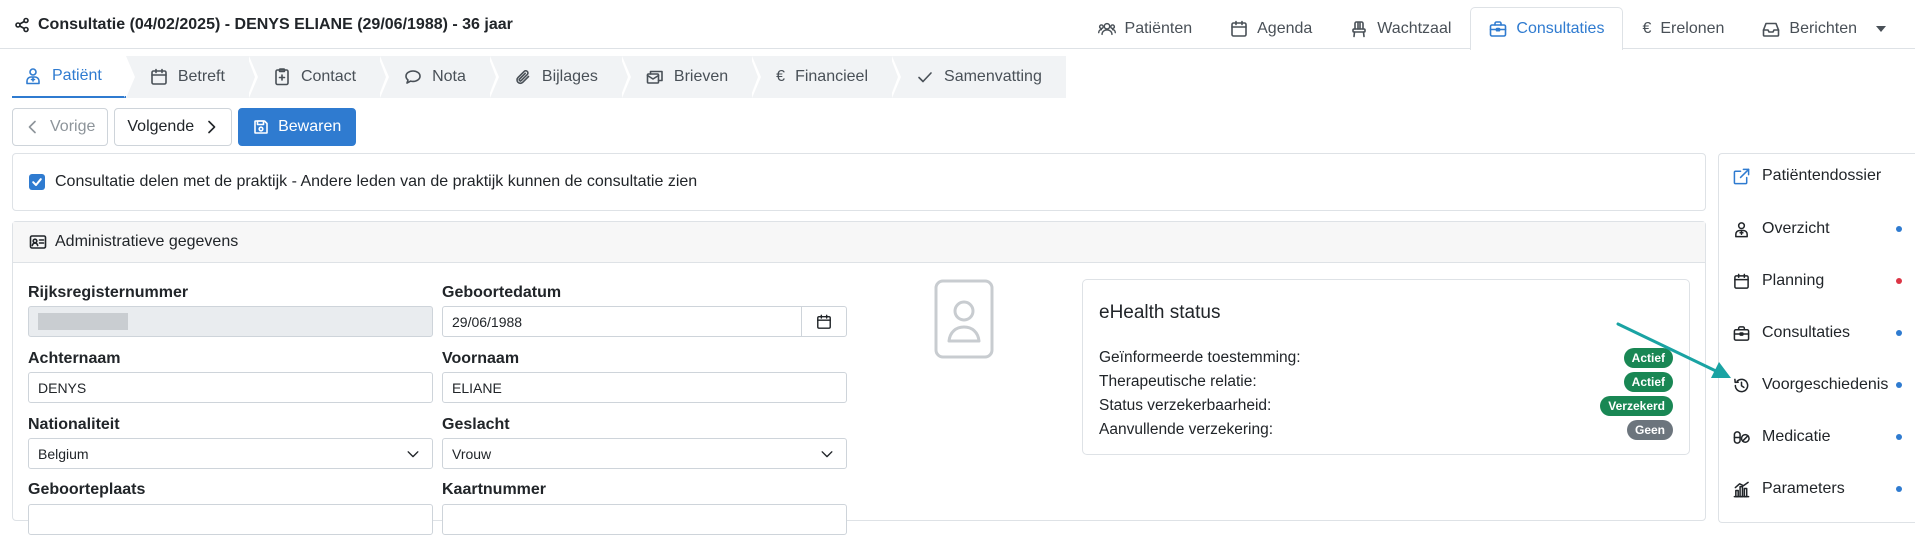  Describe the element at coordinates (1158, 28) in the screenshot. I see `main-tab-label: Patiënten` at that location.